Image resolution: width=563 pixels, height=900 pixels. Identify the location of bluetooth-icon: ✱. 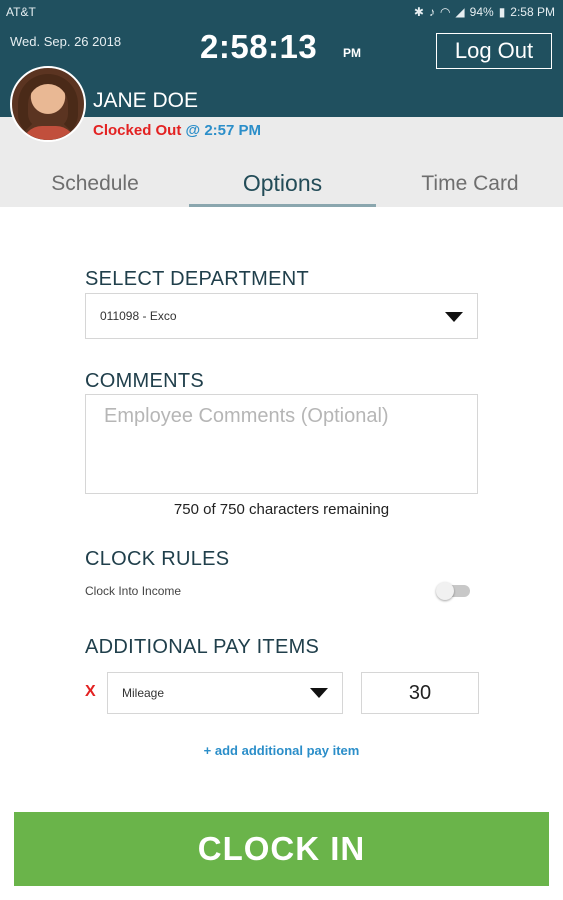
(418, 12).